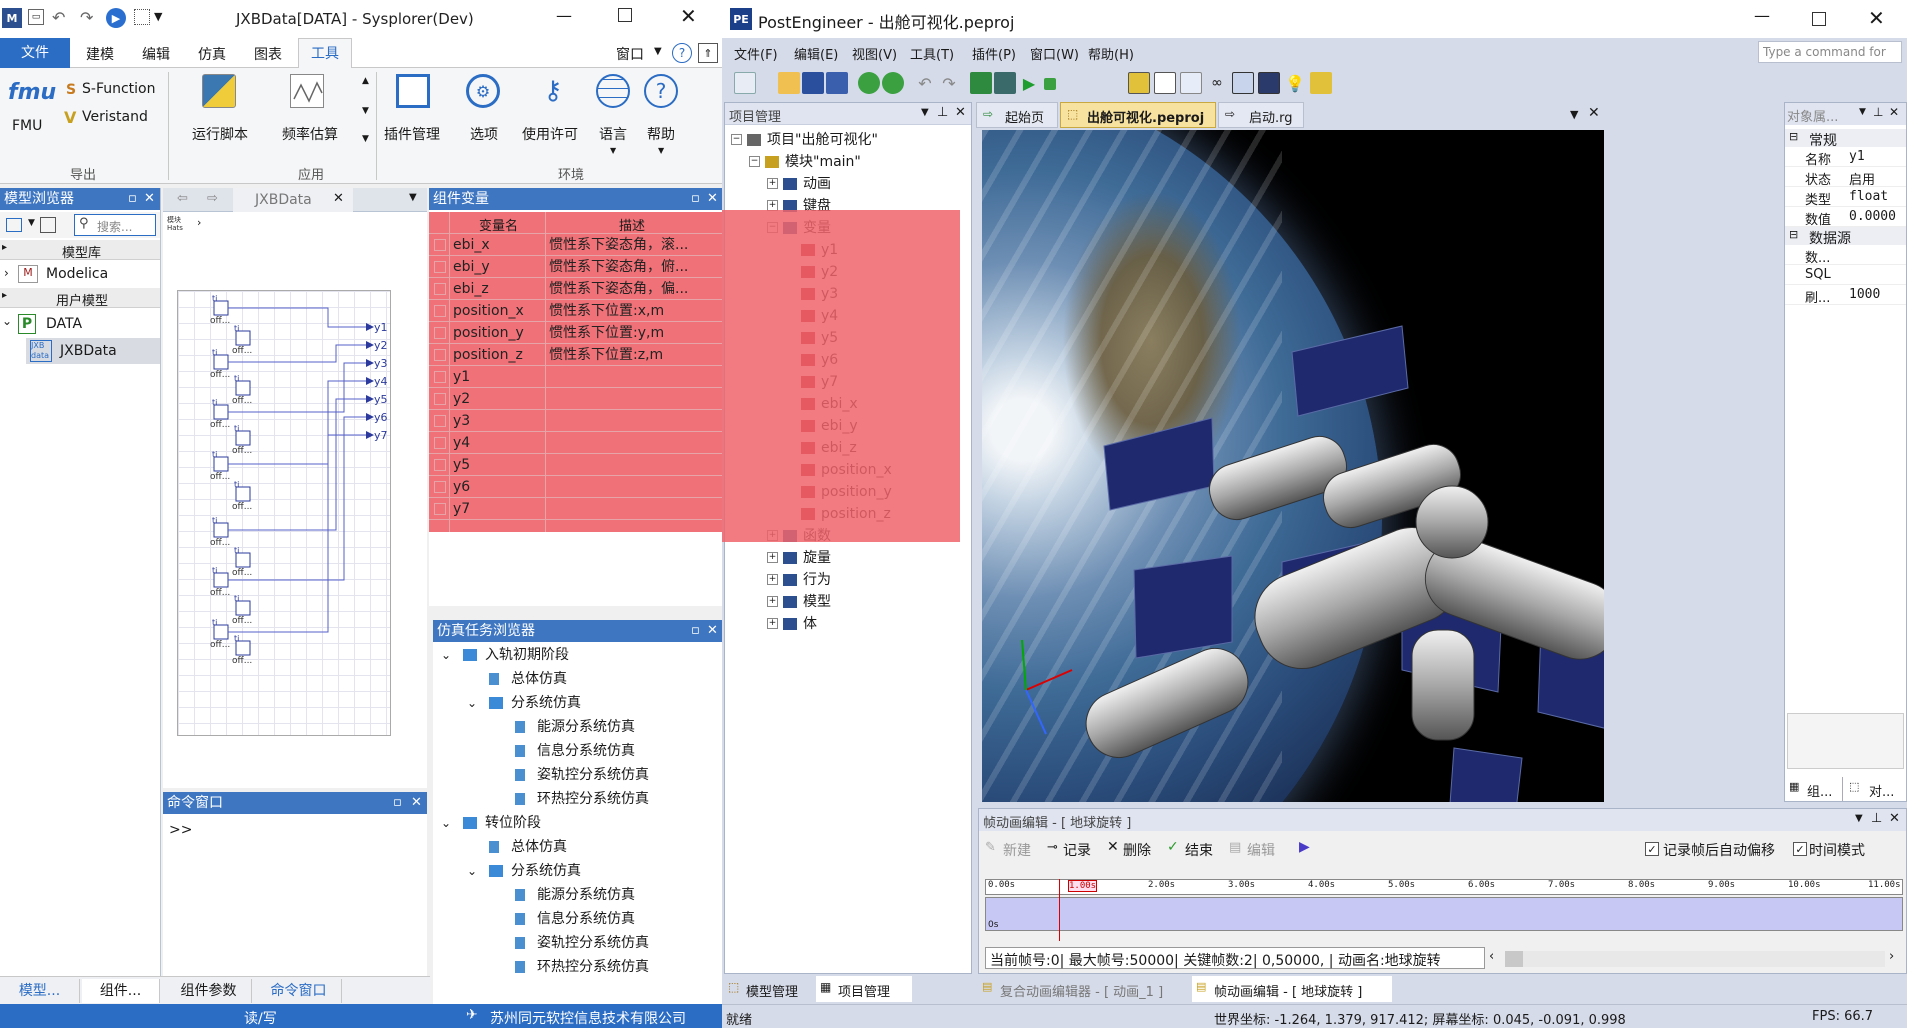 The width and height of the screenshot is (1907, 1028). I want to click on help-button: 帮助, so click(661, 134).